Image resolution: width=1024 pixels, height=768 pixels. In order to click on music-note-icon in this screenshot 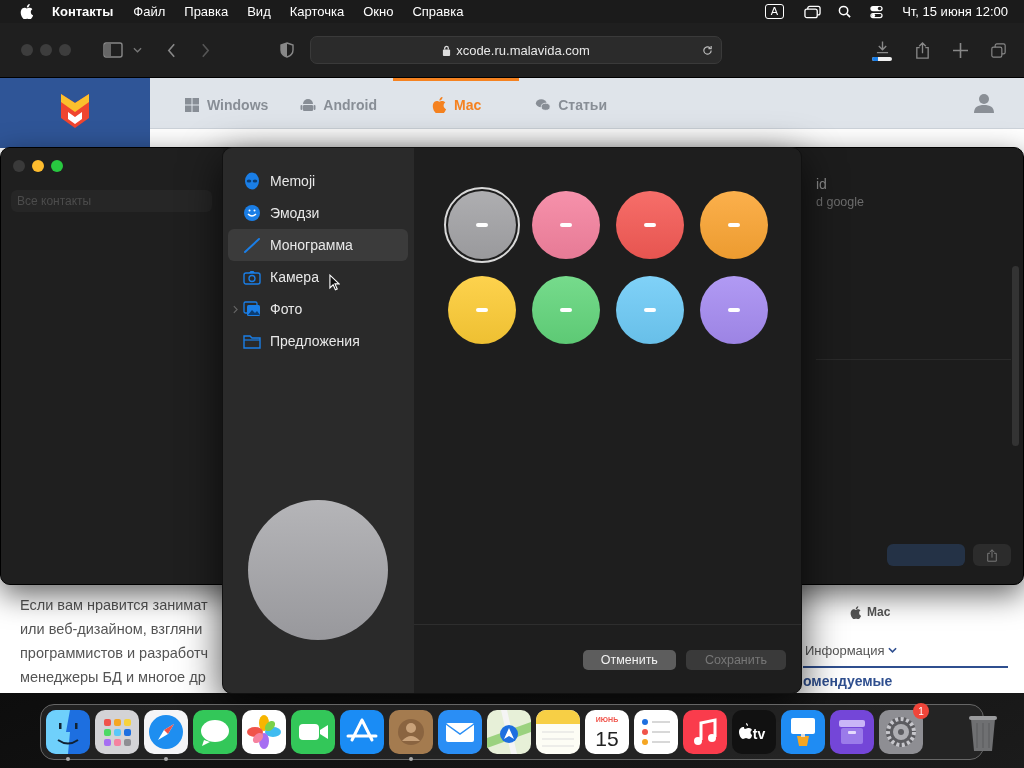, I will do `click(705, 732)`.